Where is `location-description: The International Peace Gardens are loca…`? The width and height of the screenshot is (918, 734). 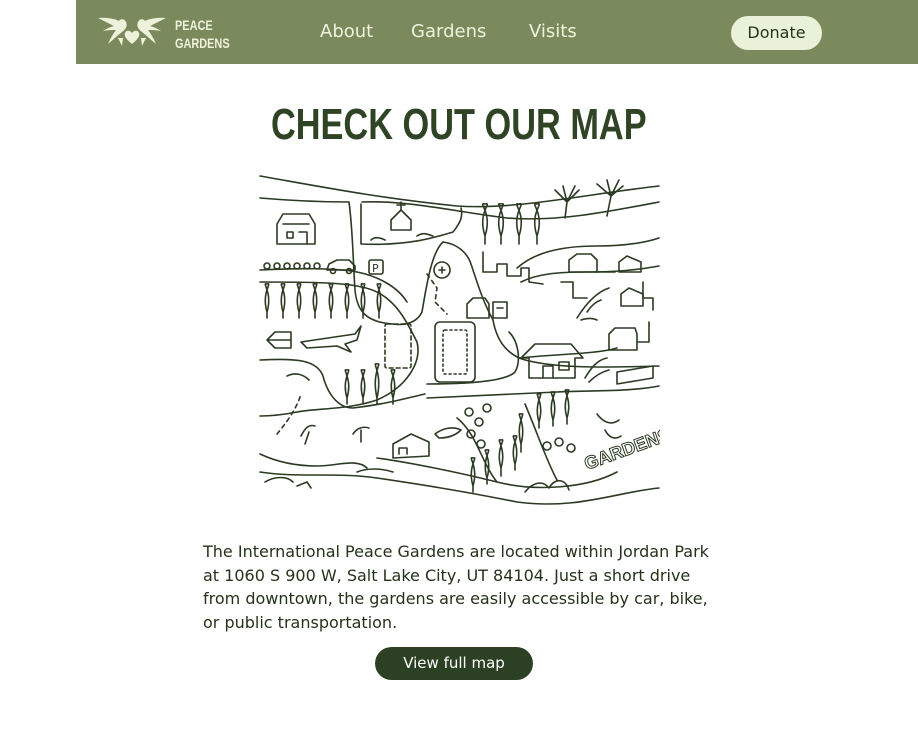
location-description: The International Peace Gardens are loca… is located at coordinates (456, 587).